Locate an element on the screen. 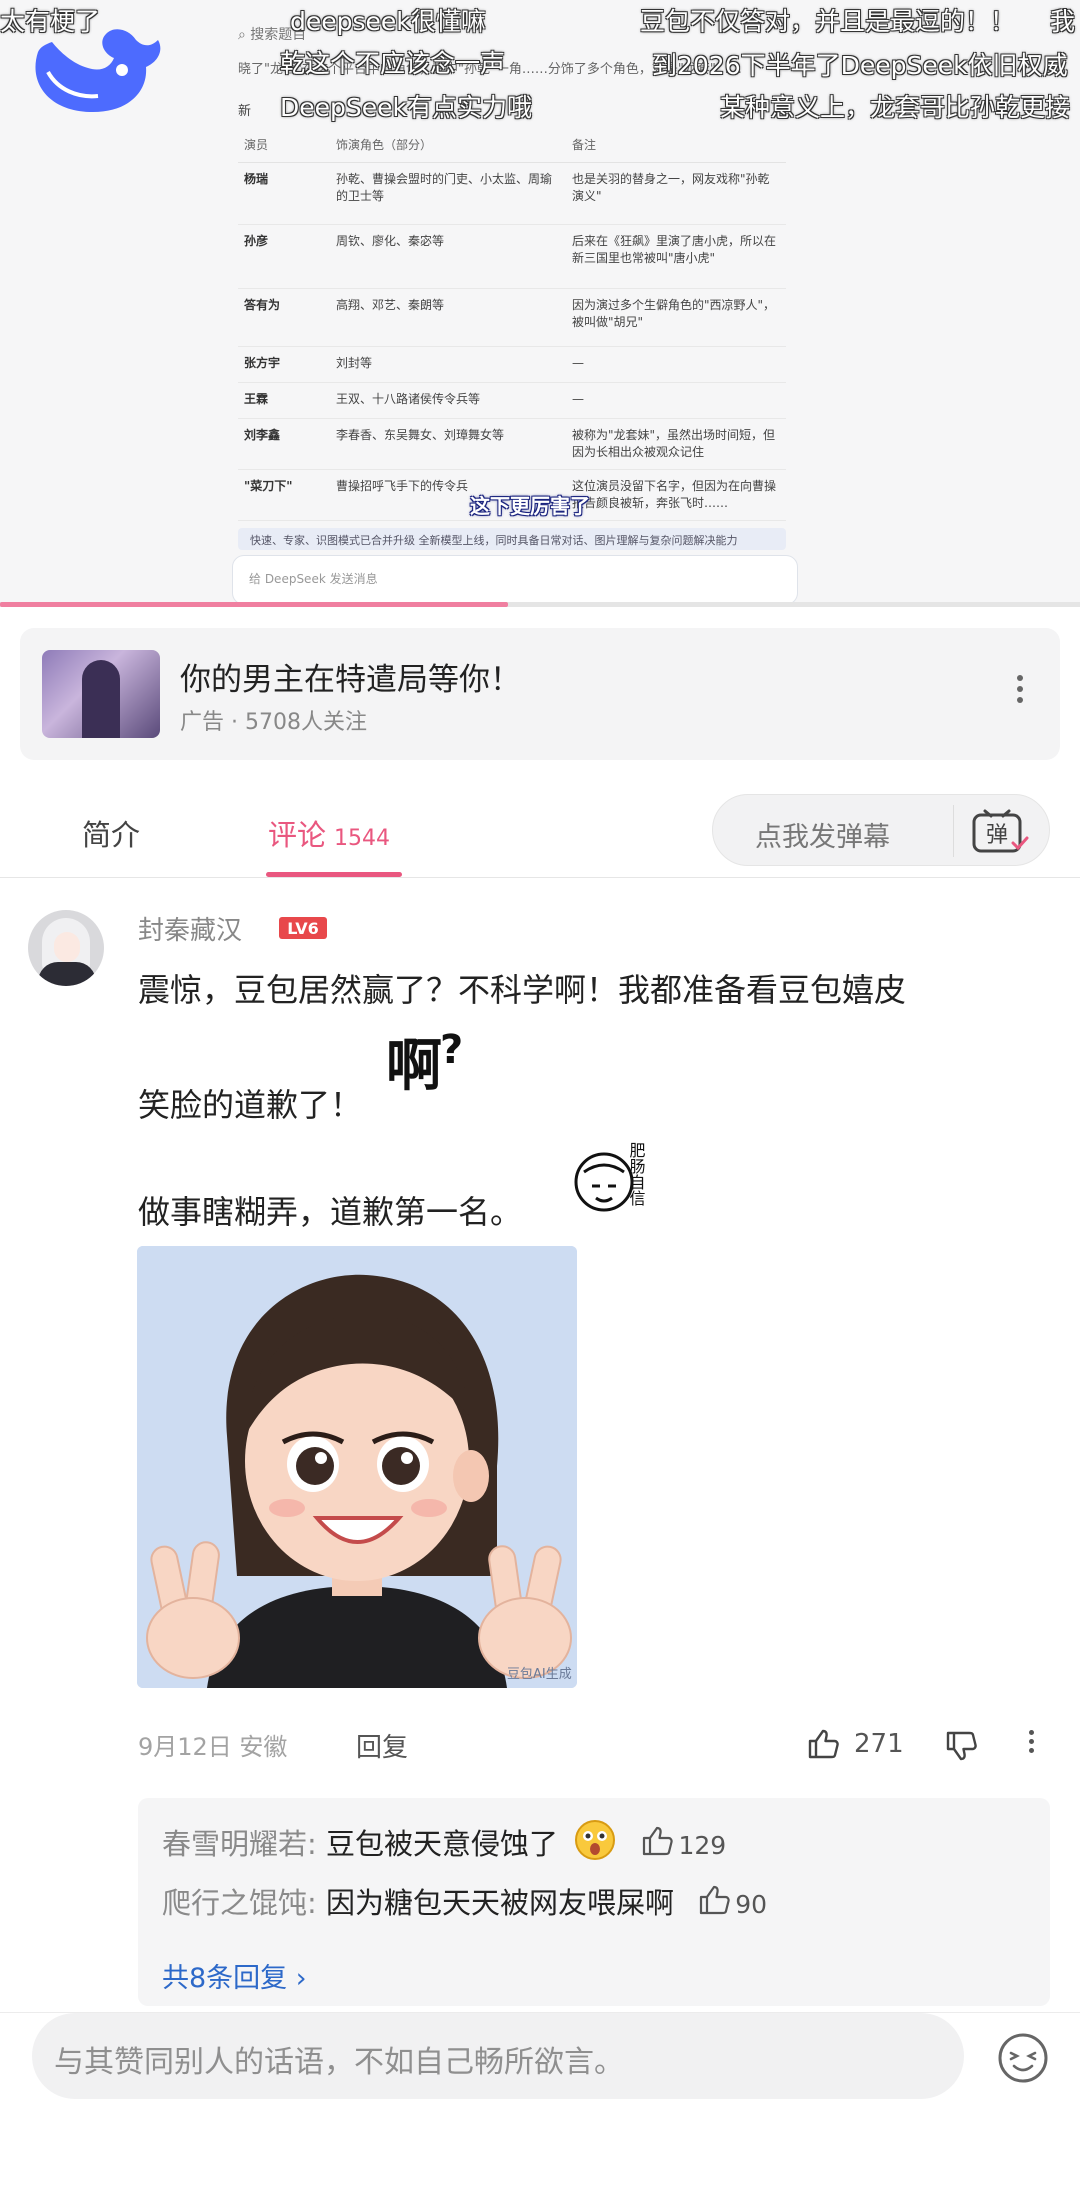 This screenshot has width=1080, height=2195. progress-bar is located at coordinates (254, 604).